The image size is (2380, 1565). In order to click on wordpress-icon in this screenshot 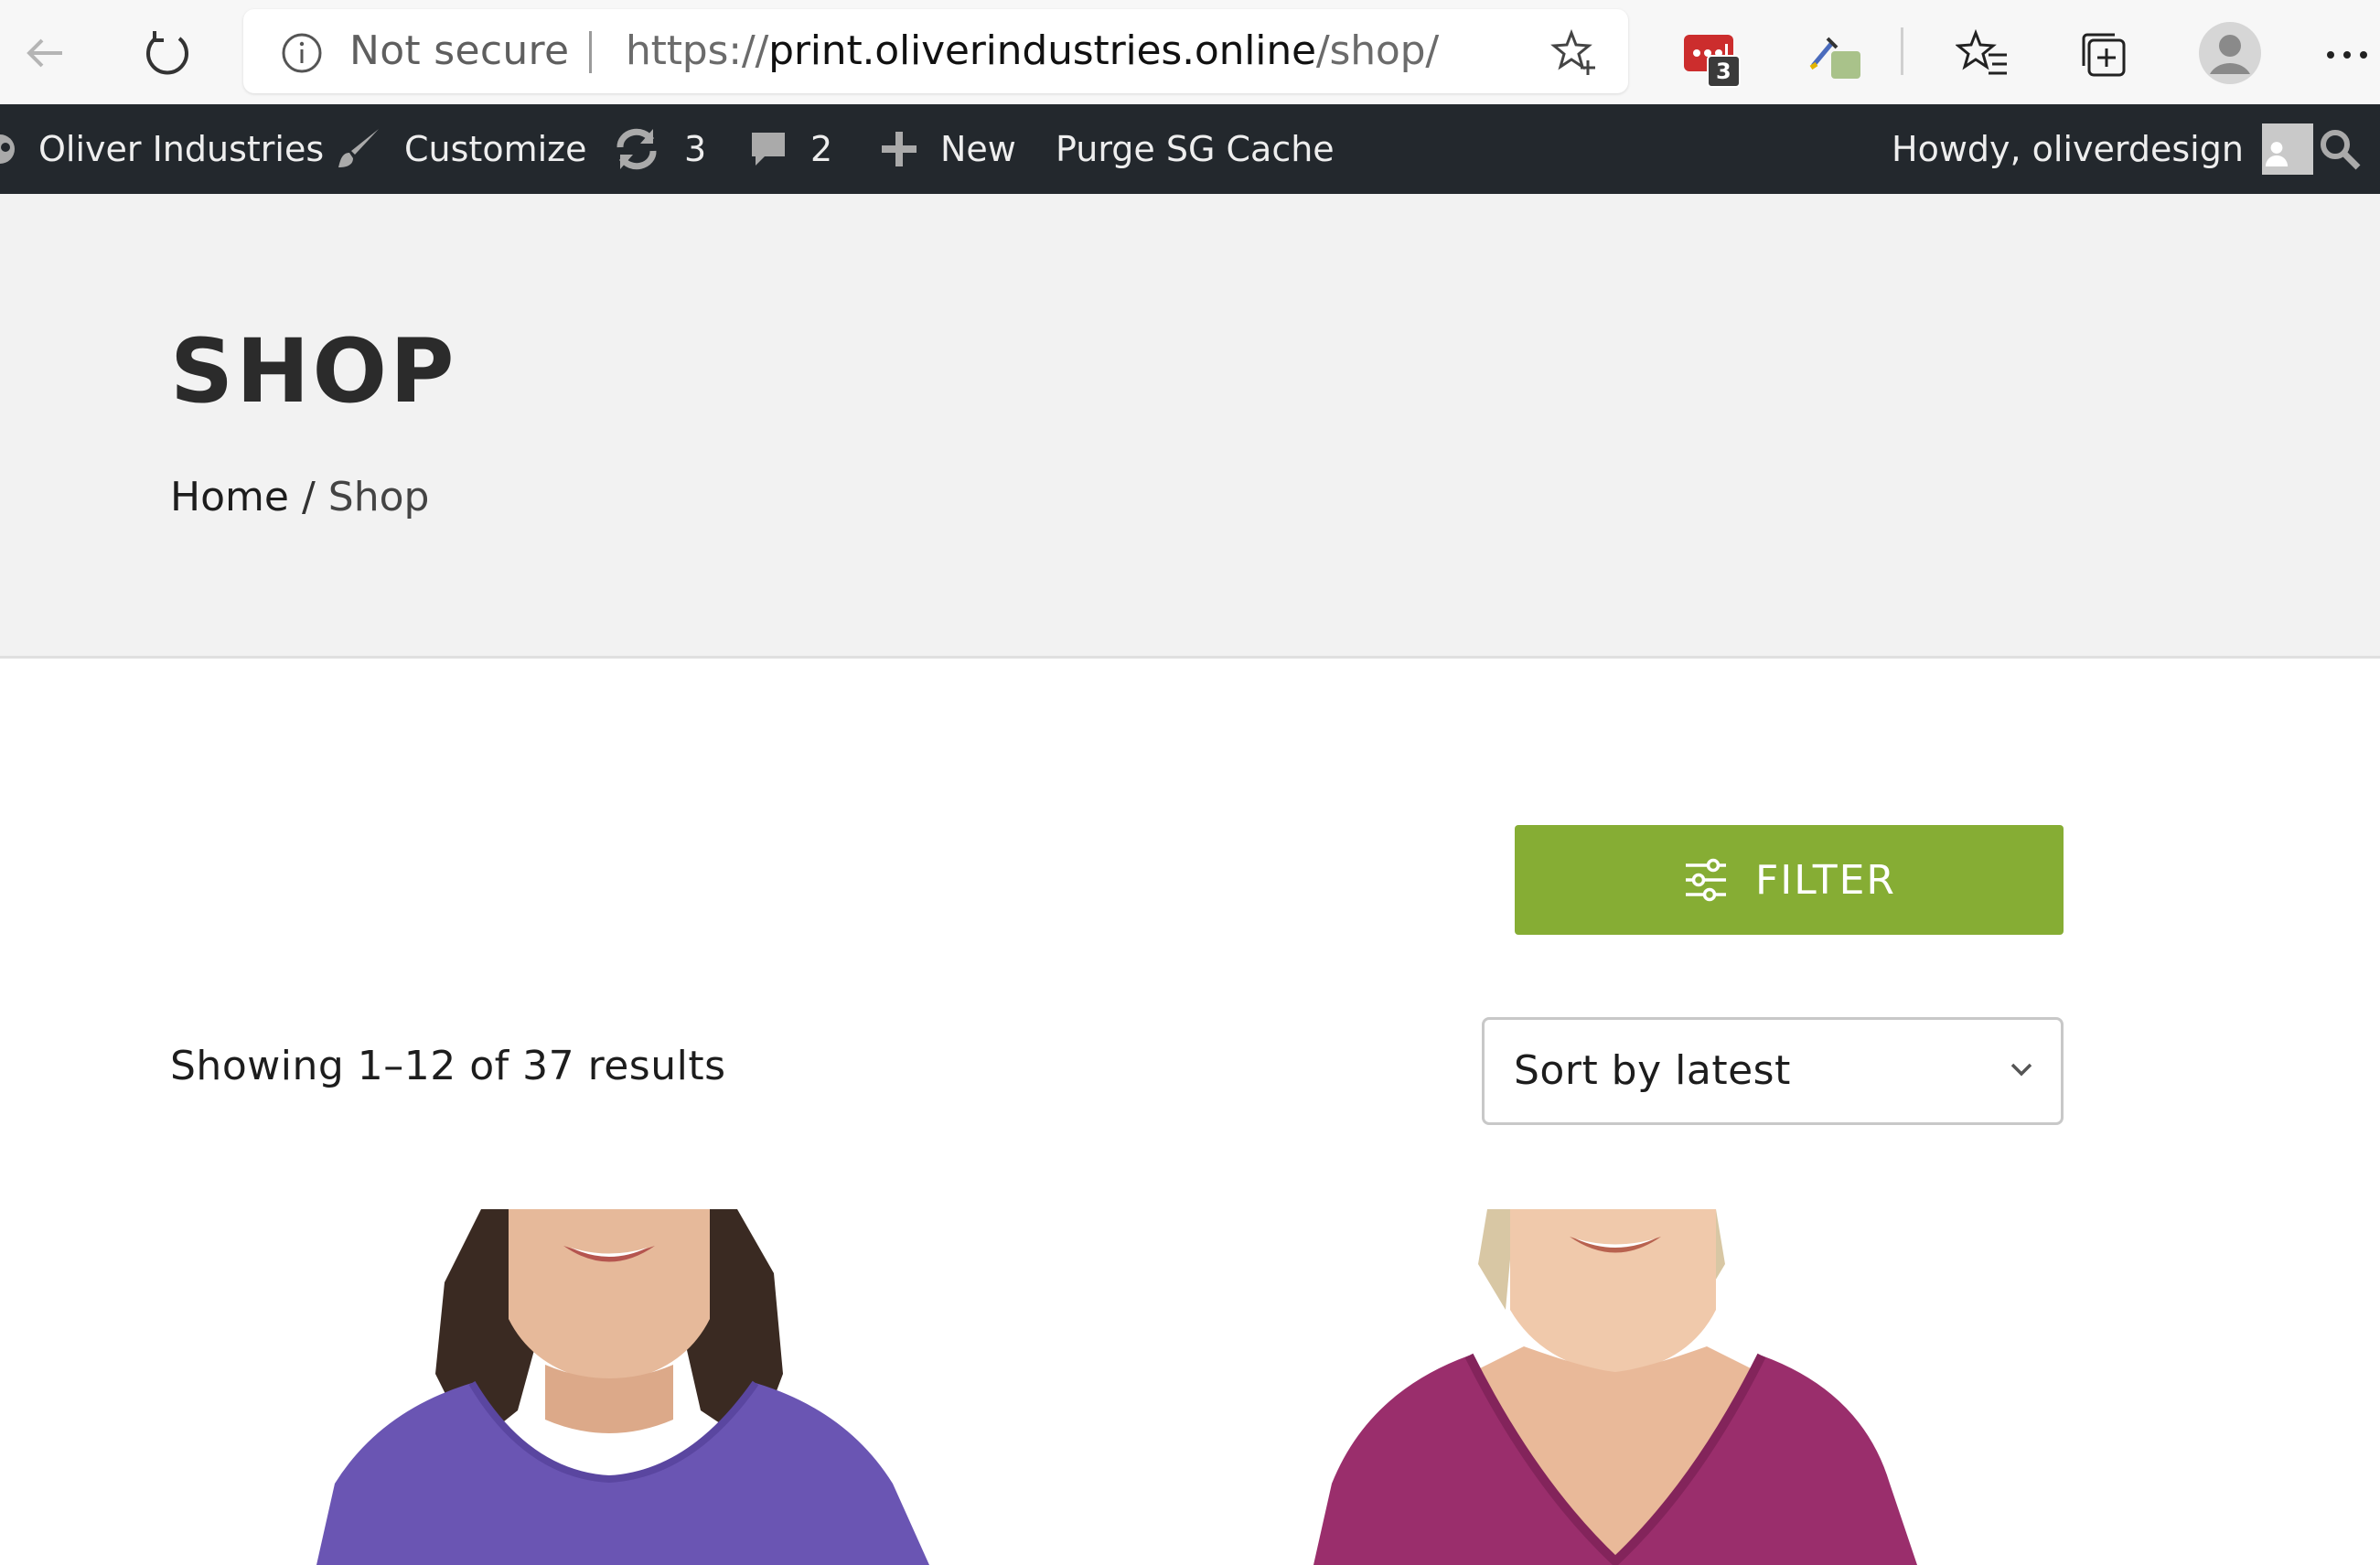, I will do `click(7, 149)`.